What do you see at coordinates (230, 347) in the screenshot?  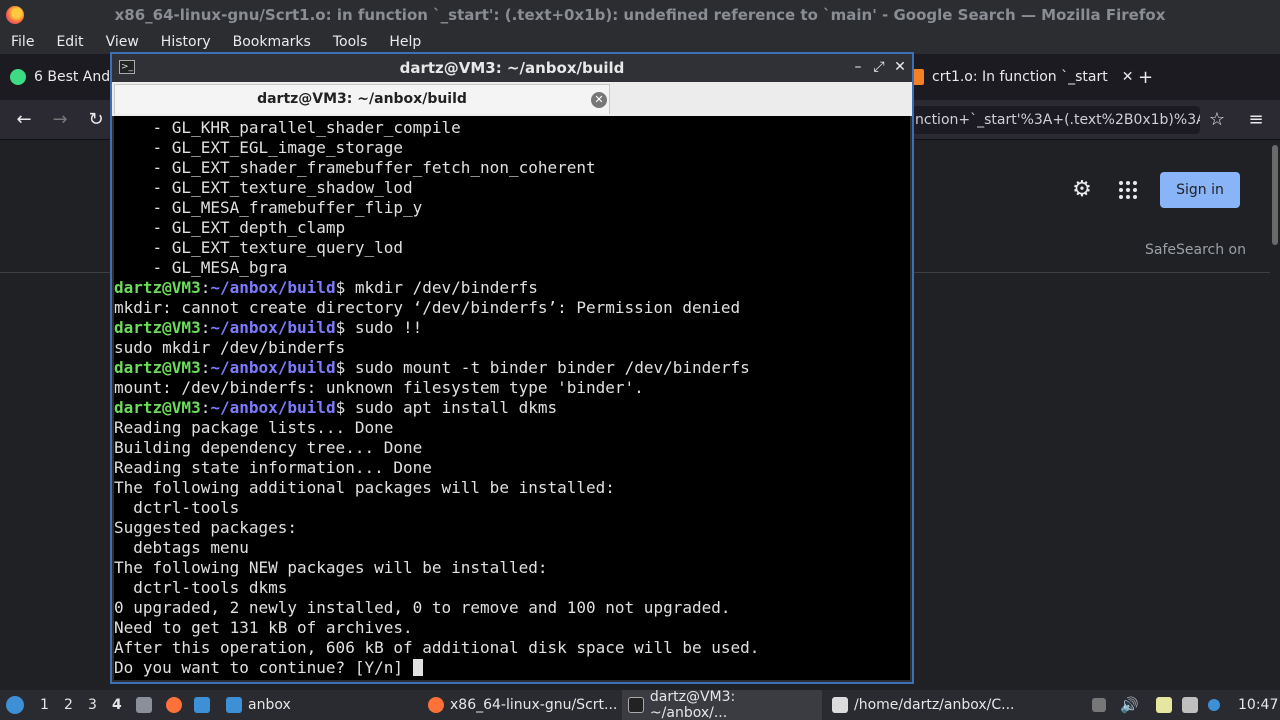 I see `output-text: sudo mkdir /dev/binderfs` at bounding box center [230, 347].